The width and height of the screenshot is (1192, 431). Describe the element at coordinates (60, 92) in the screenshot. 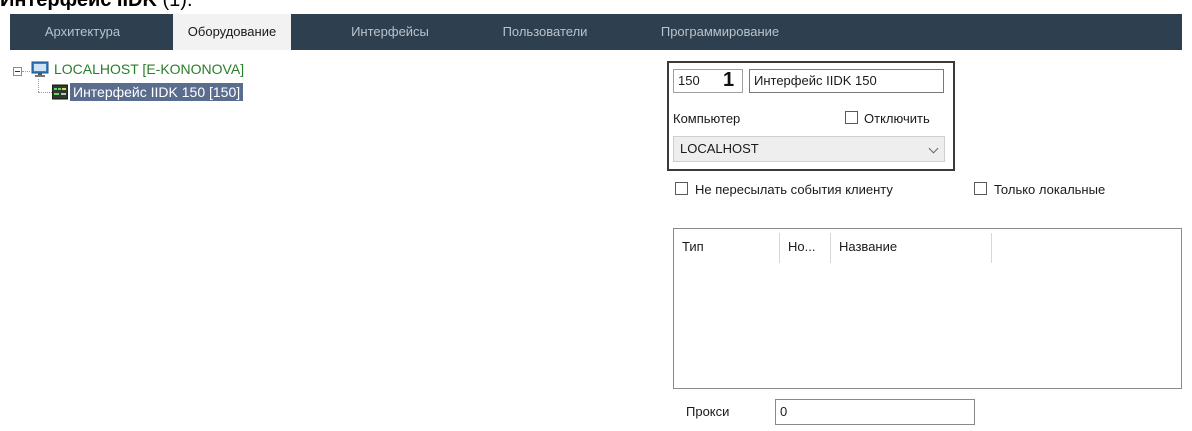

I see `iidk-device-icon` at that location.